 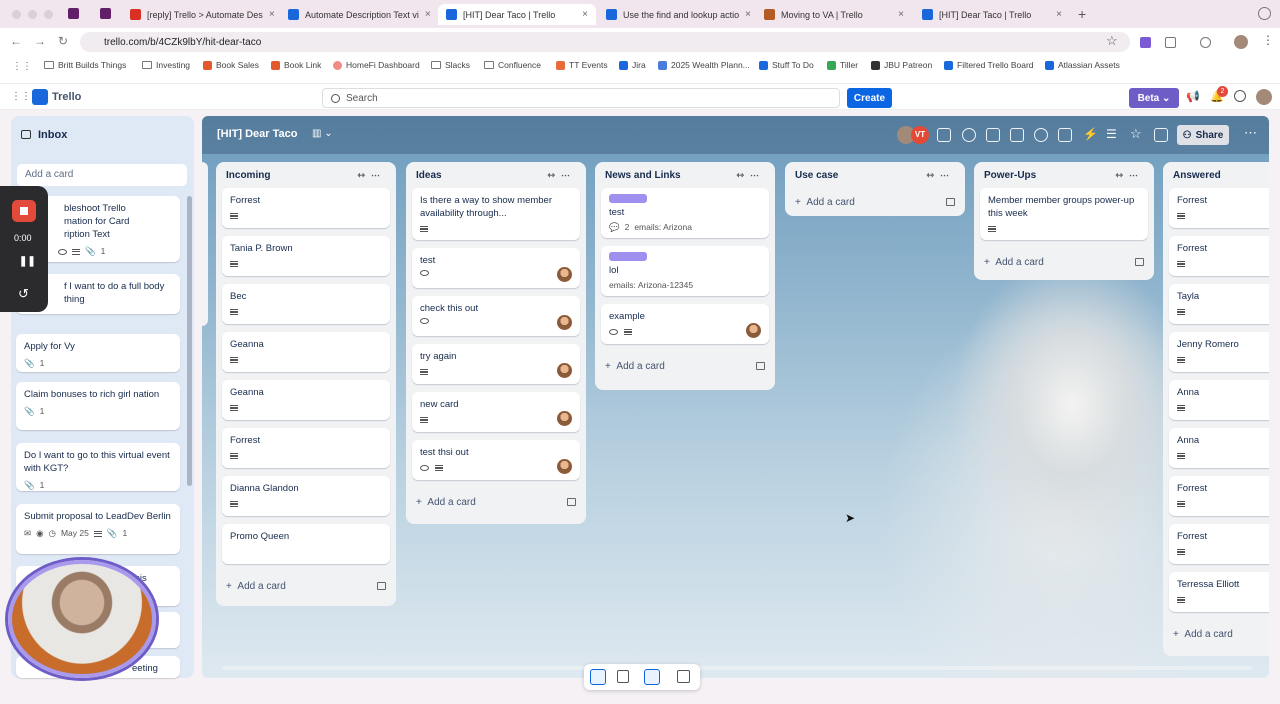 I want to click on card: Promo Queen, so click(x=306, y=544).